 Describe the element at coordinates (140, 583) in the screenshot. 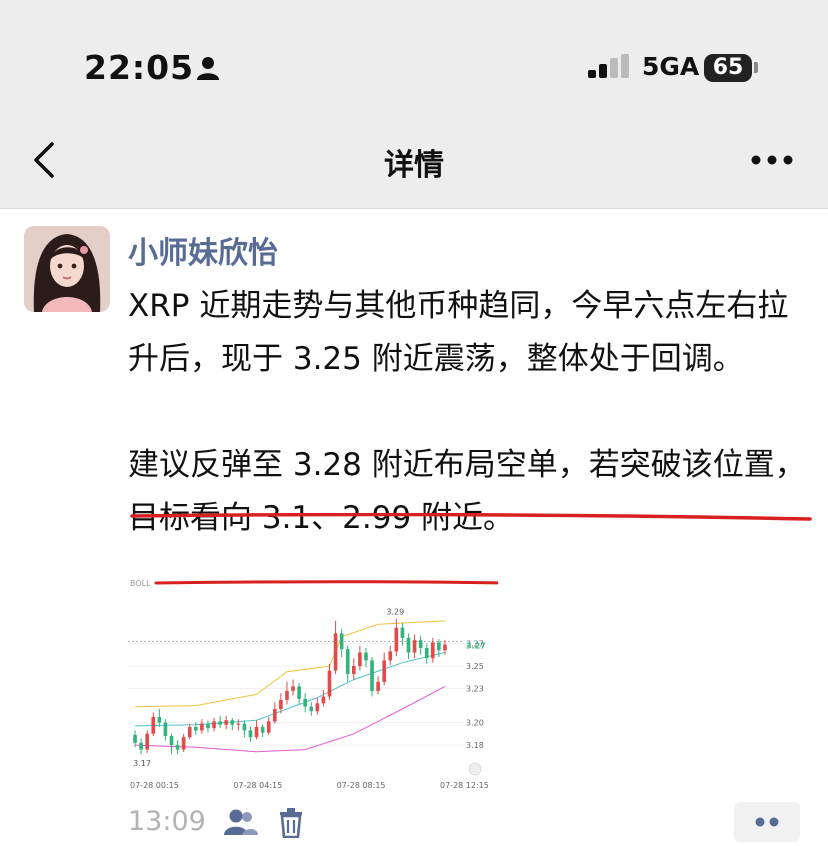

I see `indicator-label: BOLL` at that location.